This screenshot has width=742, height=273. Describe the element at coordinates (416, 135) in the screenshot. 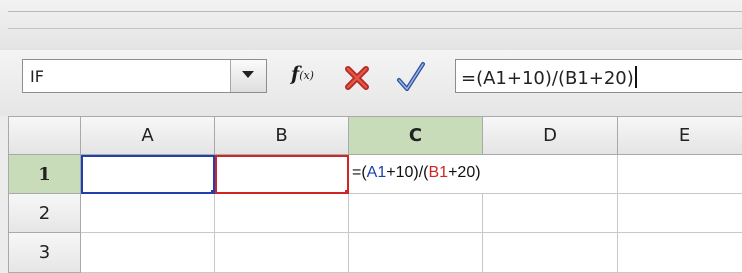

I see `column-header-c: C` at that location.